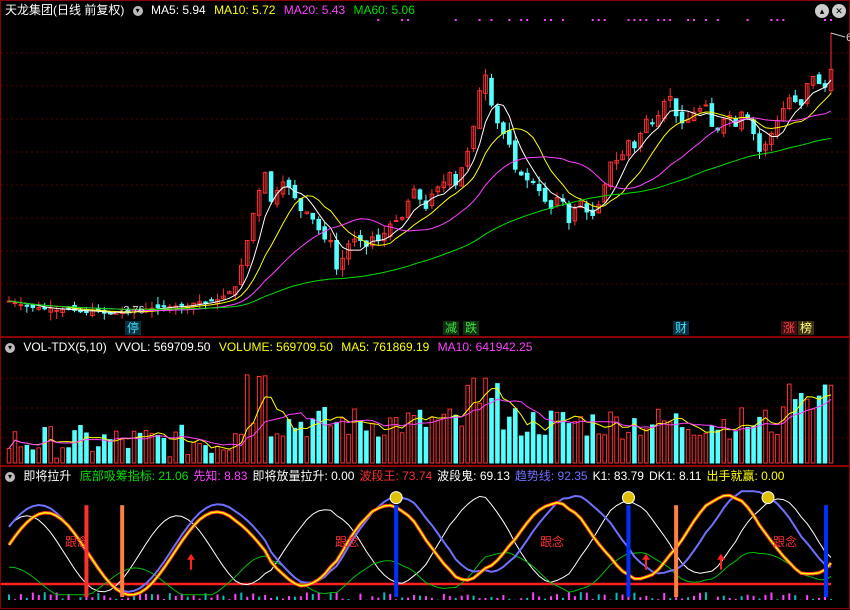 The width and height of the screenshot is (850, 610). I want to click on money-bag-icon, so click(768, 498).